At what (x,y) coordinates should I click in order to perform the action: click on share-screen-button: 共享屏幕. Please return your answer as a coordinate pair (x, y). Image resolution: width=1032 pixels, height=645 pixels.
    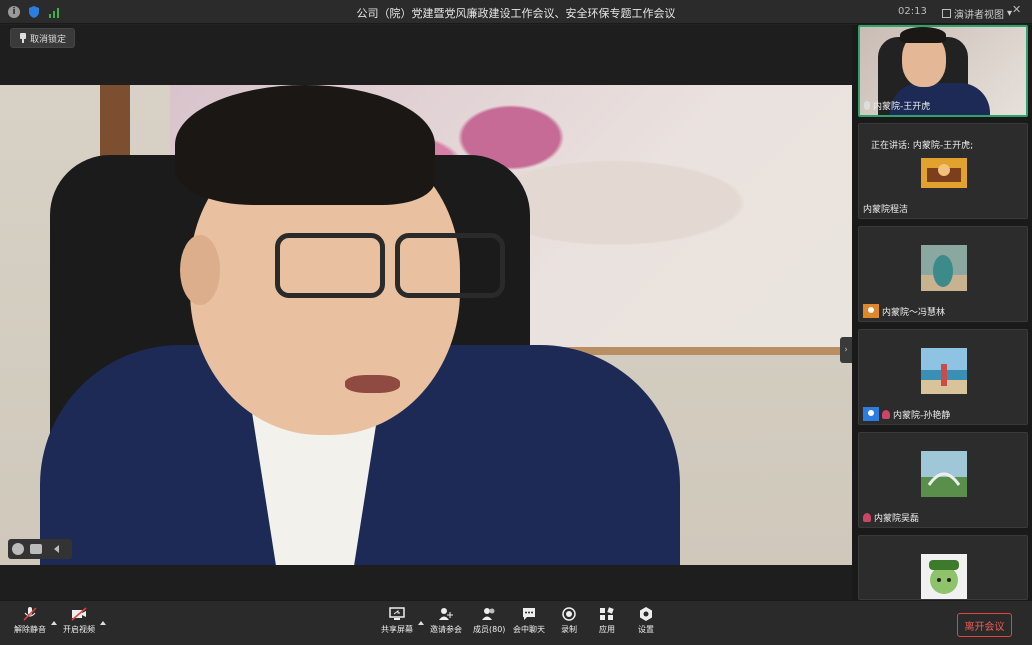
    Looking at the image, I should click on (397, 621).